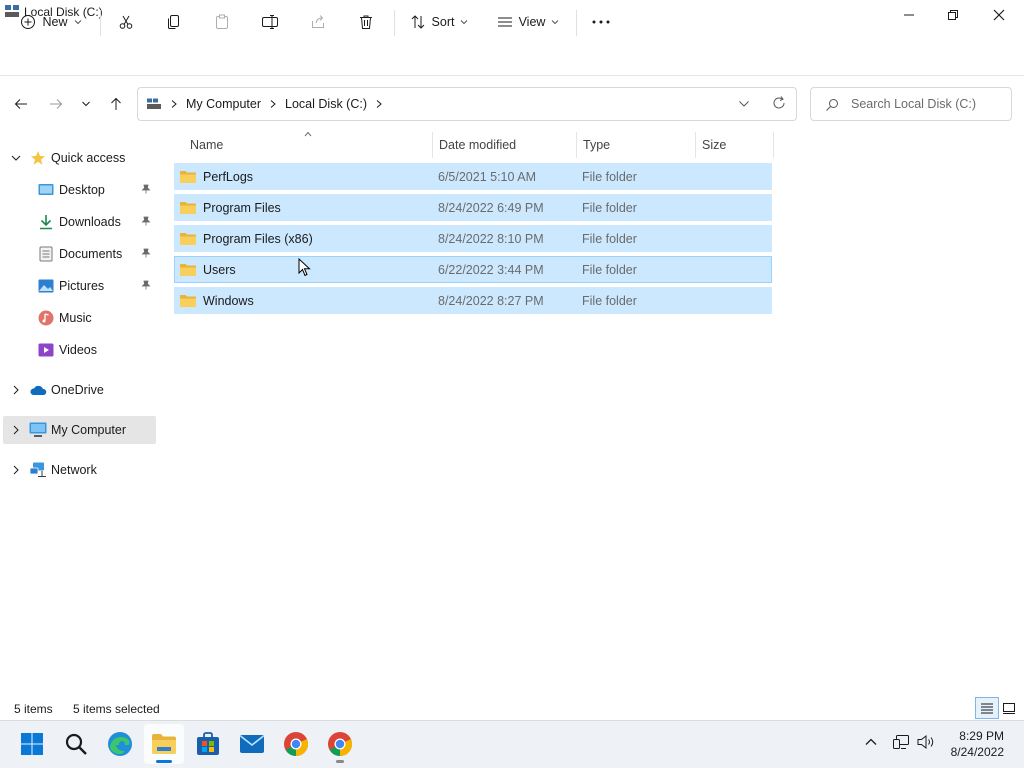 The height and width of the screenshot is (768, 1024). What do you see at coordinates (366, 22) in the screenshot?
I see `delete-button` at bounding box center [366, 22].